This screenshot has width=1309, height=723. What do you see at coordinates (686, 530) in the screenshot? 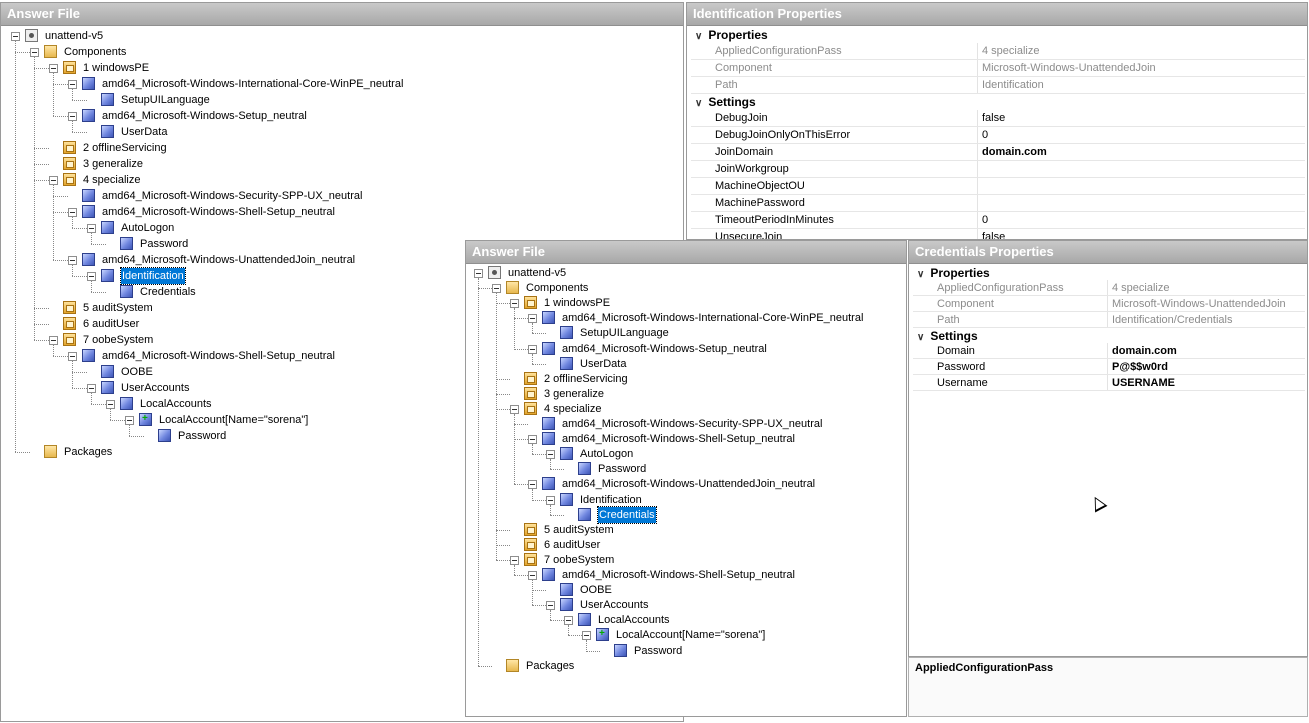
I see `tree-node: 5 auditSystem` at bounding box center [686, 530].